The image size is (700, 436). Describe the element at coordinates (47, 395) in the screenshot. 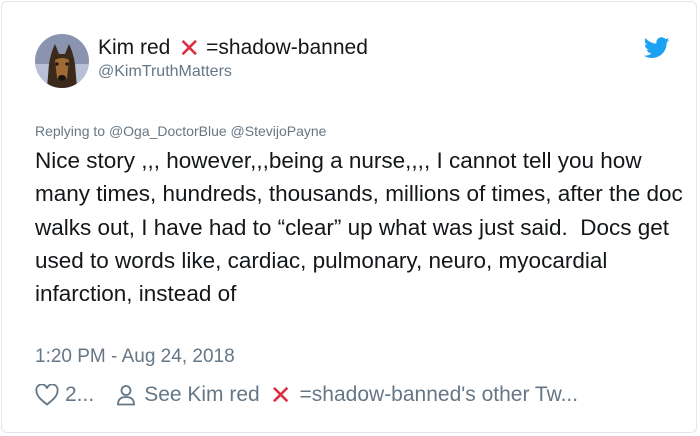

I see `heart-icon` at that location.